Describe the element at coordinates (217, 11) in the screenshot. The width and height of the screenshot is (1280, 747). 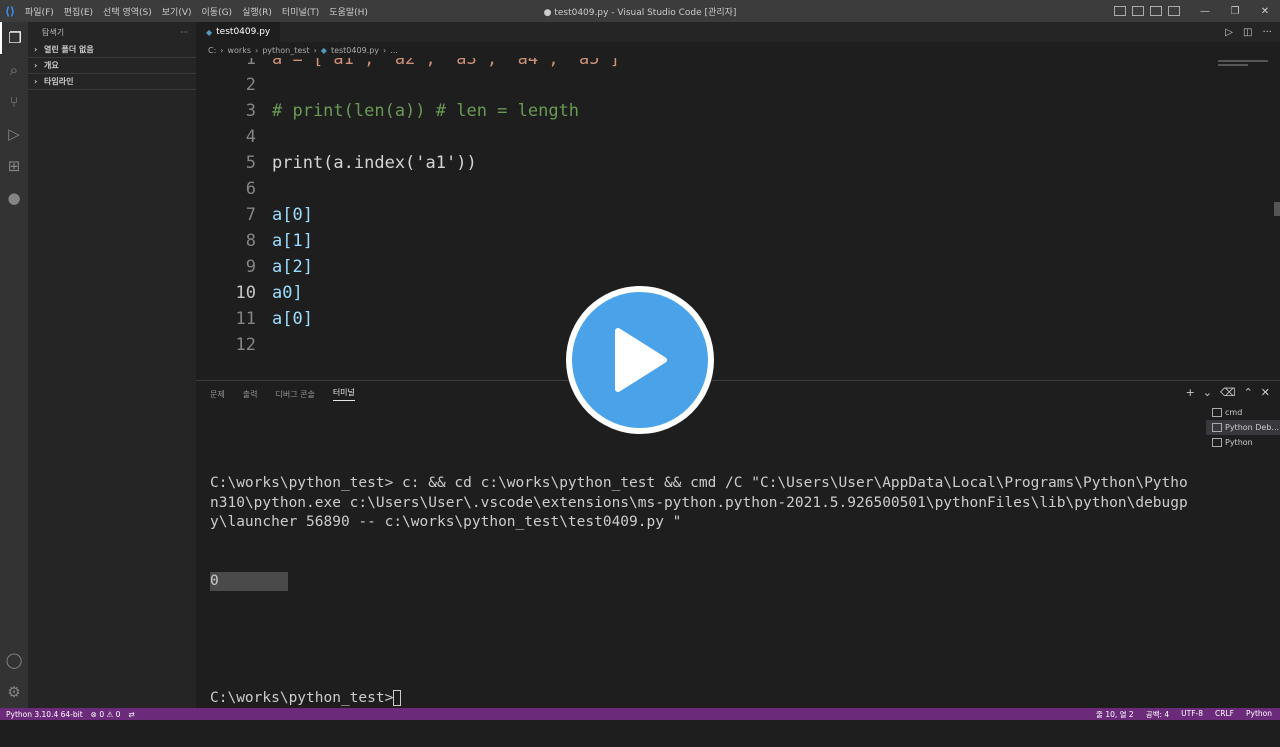
I see `menu-go: 이동(G)` at that location.